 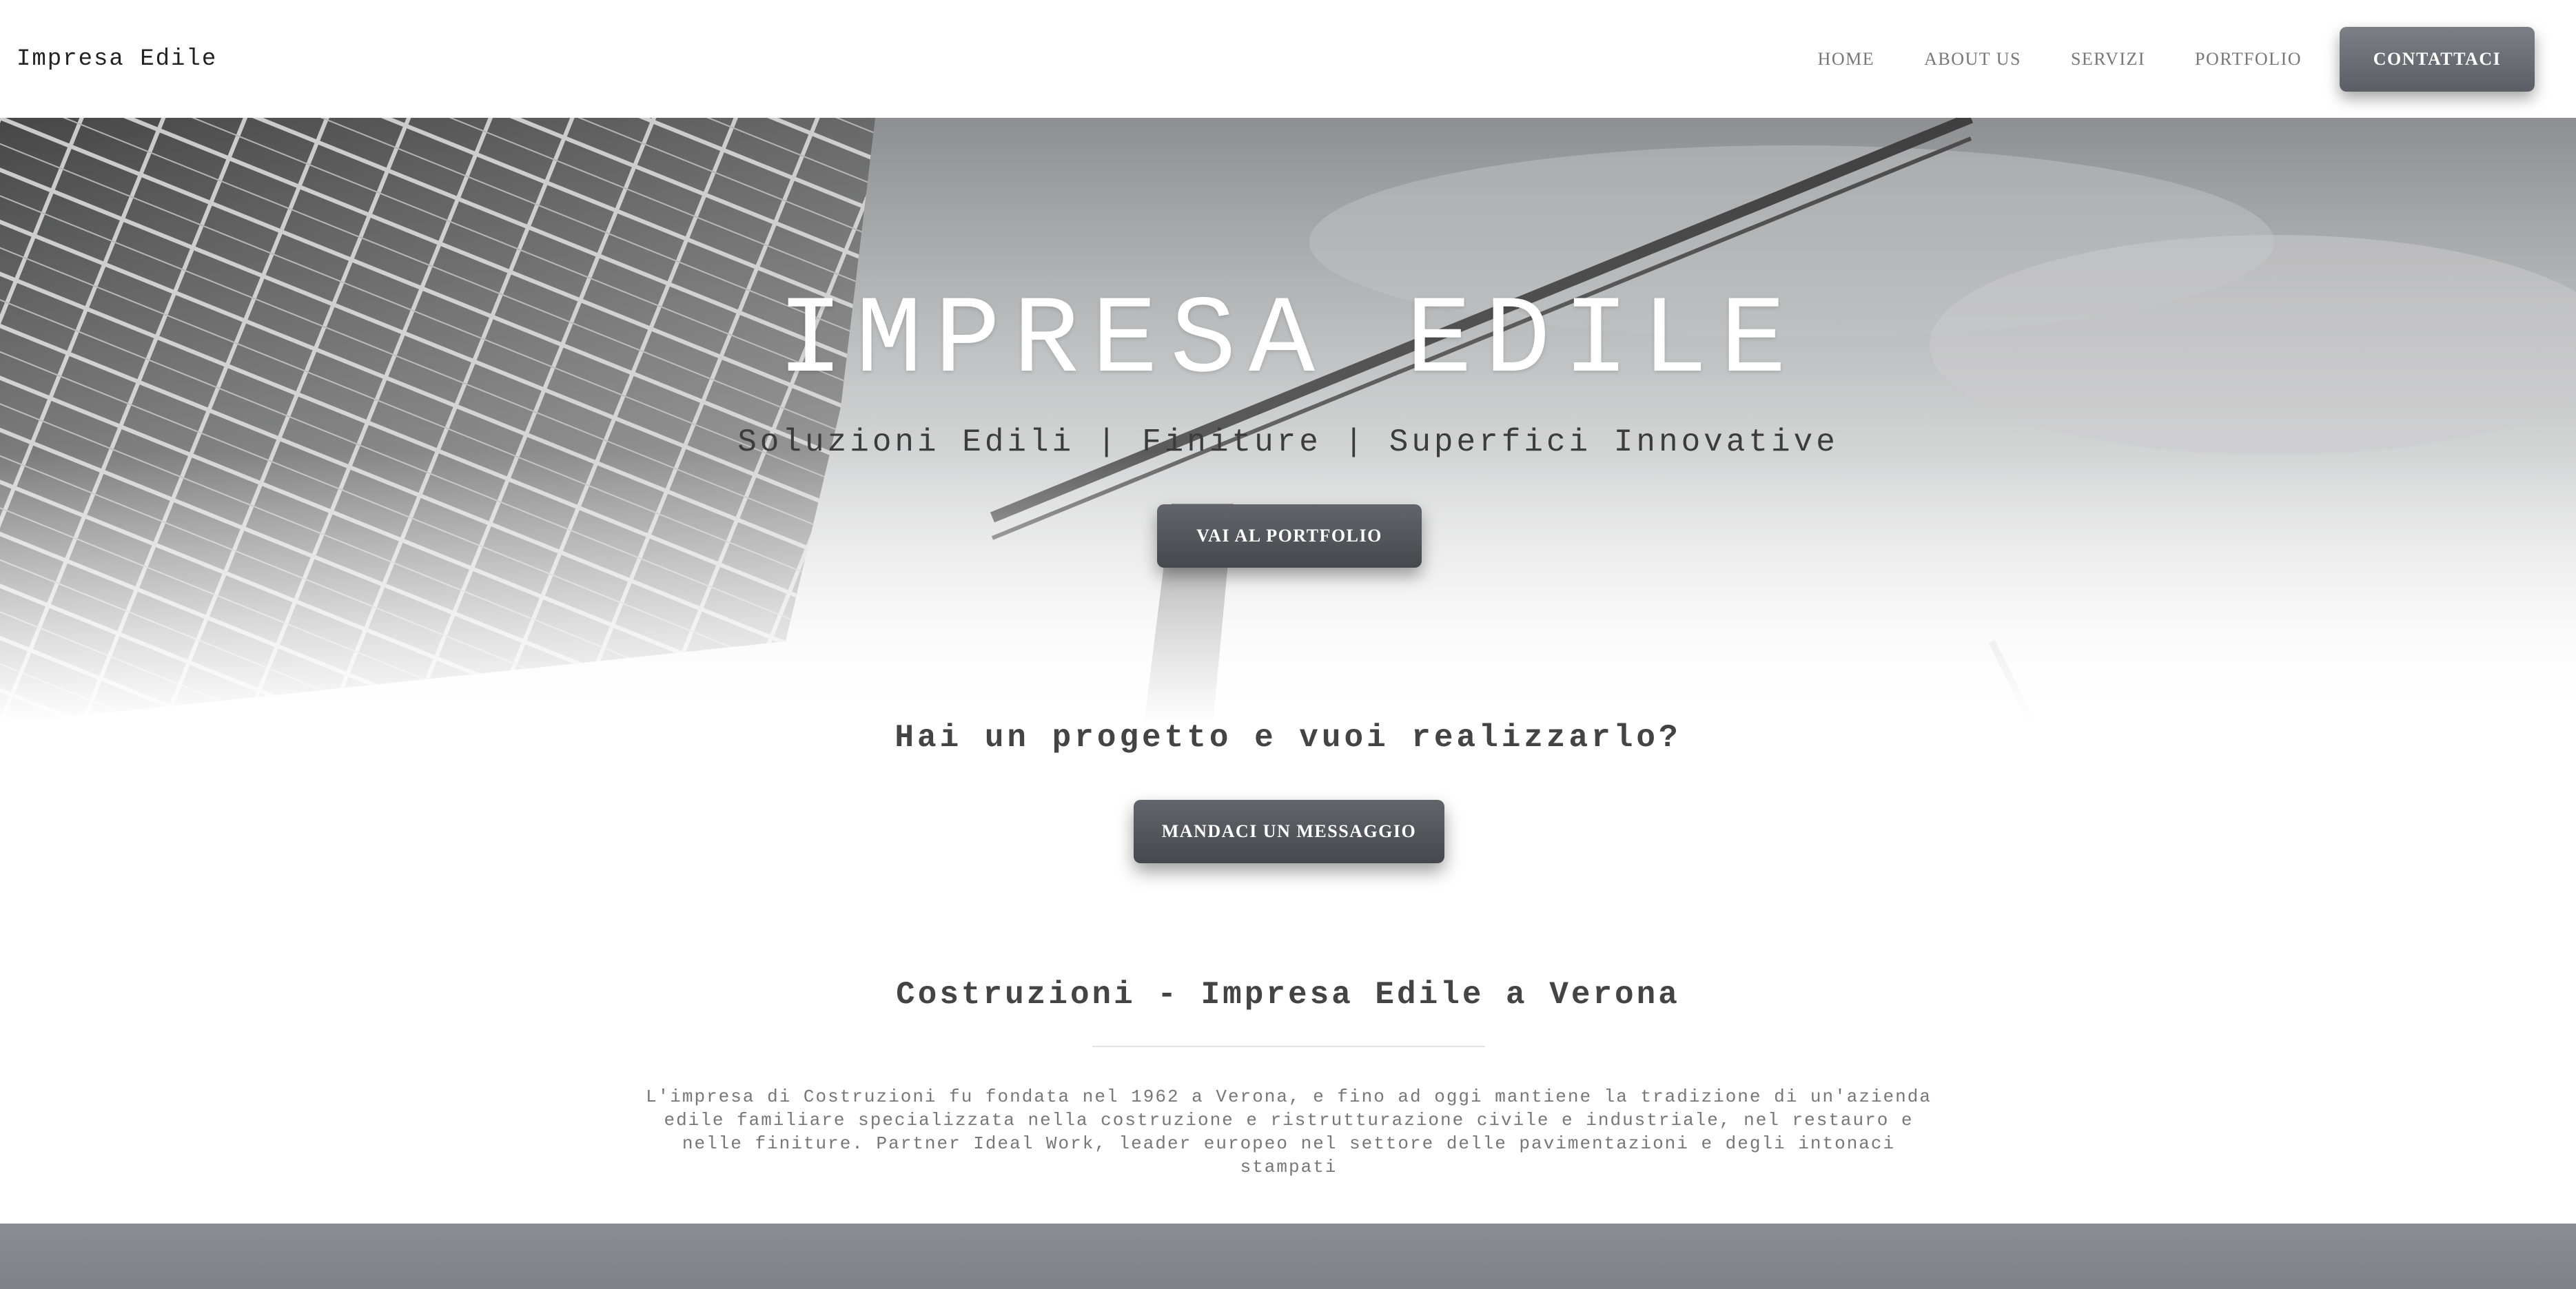 What do you see at coordinates (1289, 536) in the screenshot?
I see `portfolio-button: VAI AL PORTFOLIO` at bounding box center [1289, 536].